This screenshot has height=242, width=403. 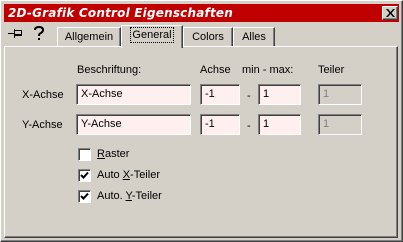 I want to click on raster-label: Raster, so click(x=113, y=154).